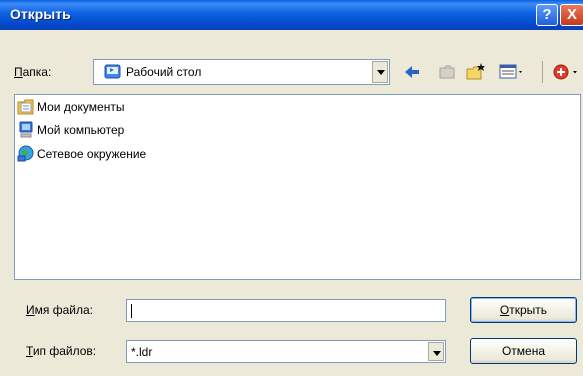 Image resolution: width=583 pixels, height=376 pixels. I want to click on window-title: Открыть, so click(40, 14).